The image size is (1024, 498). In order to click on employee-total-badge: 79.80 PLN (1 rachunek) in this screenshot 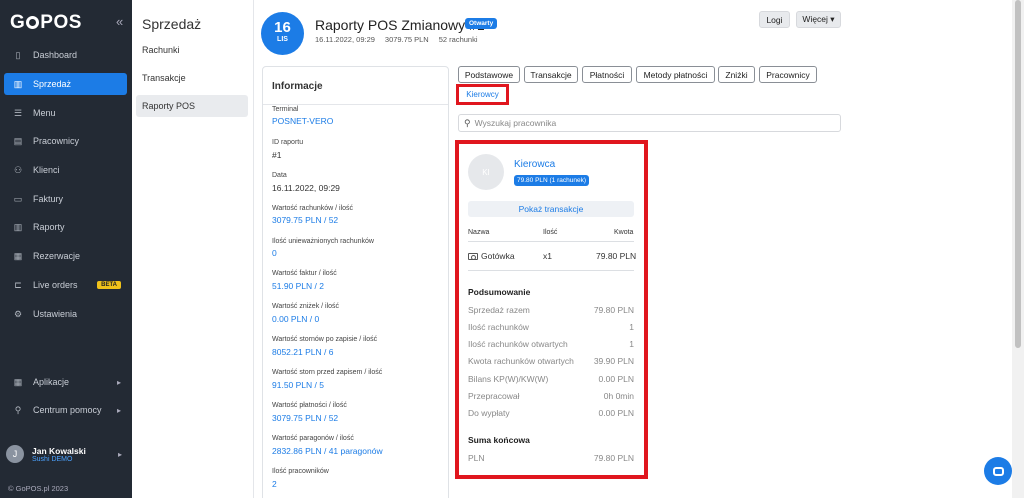, I will do `click(552, 180)`.